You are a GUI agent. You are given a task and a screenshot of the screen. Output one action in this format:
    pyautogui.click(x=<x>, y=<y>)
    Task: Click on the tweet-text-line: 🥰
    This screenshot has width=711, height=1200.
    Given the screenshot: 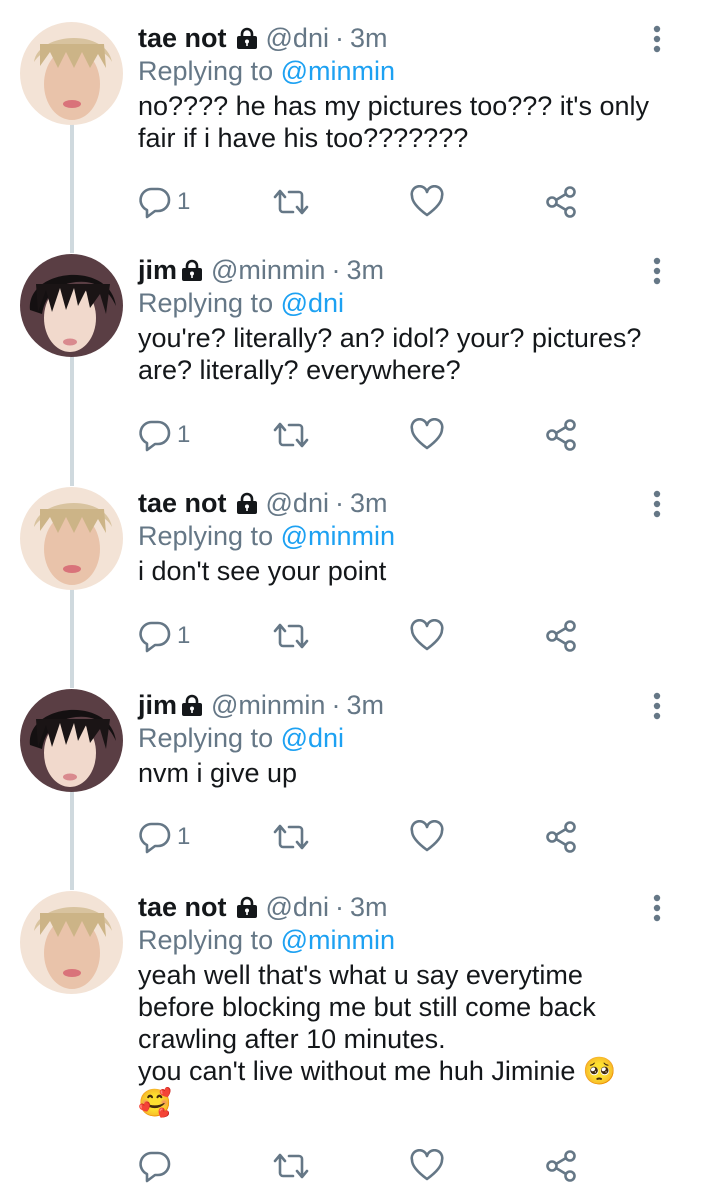 What is the action you would take?
    pyautogui.click(x=155, y=1103)
    